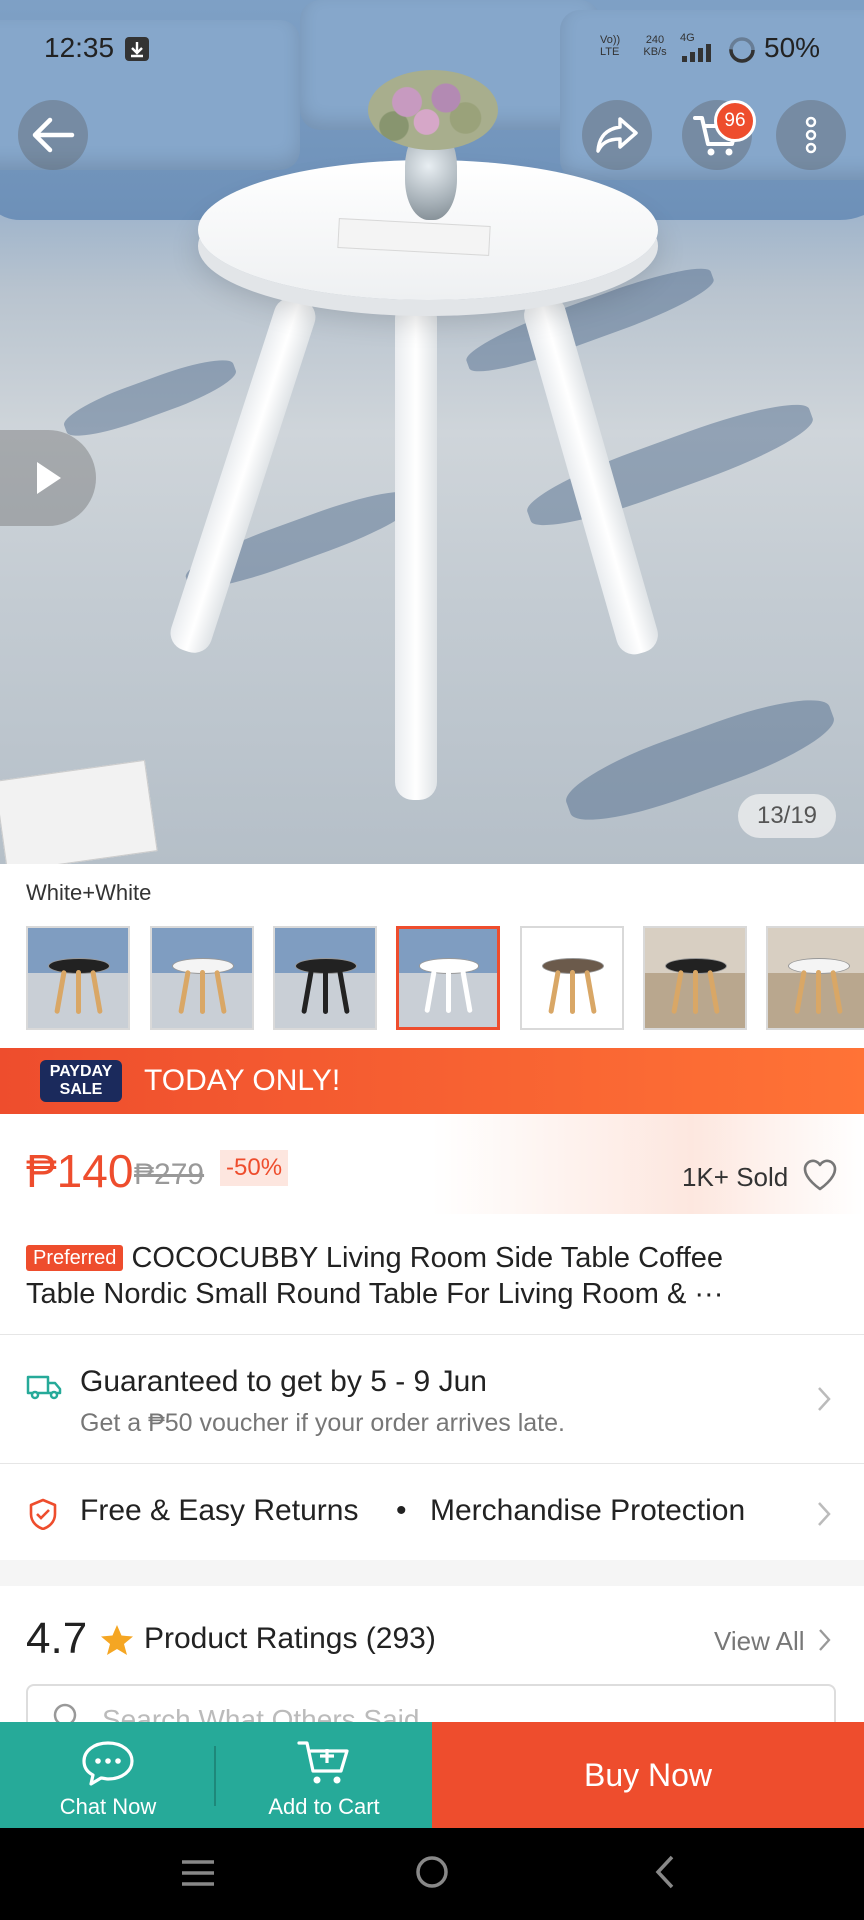 The height and width of the screenshot is (1920, 864). What do you see at coordinates (324, 1806) in the screenshot?
I see `add-to-cart-label: Add to Cart` at bounding box center [324, 1806].